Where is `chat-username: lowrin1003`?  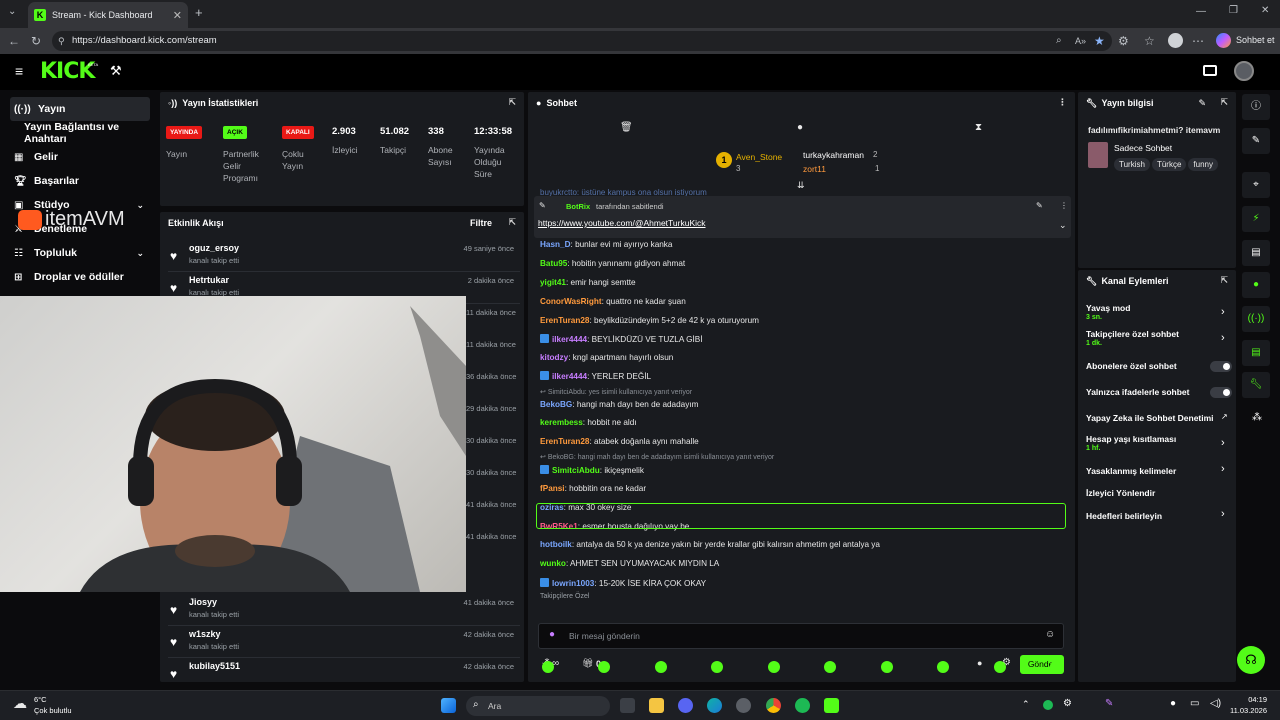
chat-username: lowrin1003 is located at coordinates (573, 583).